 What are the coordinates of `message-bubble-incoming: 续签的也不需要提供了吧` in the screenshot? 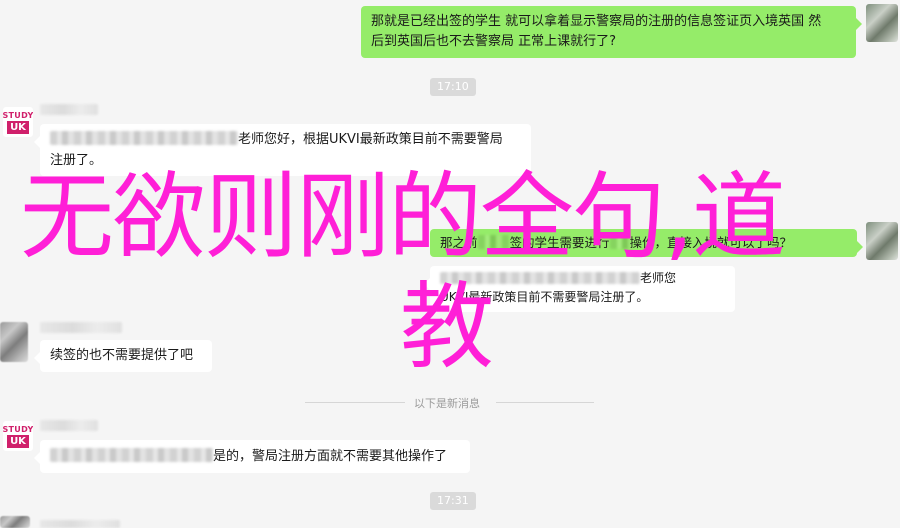 It's located at (123, 356).